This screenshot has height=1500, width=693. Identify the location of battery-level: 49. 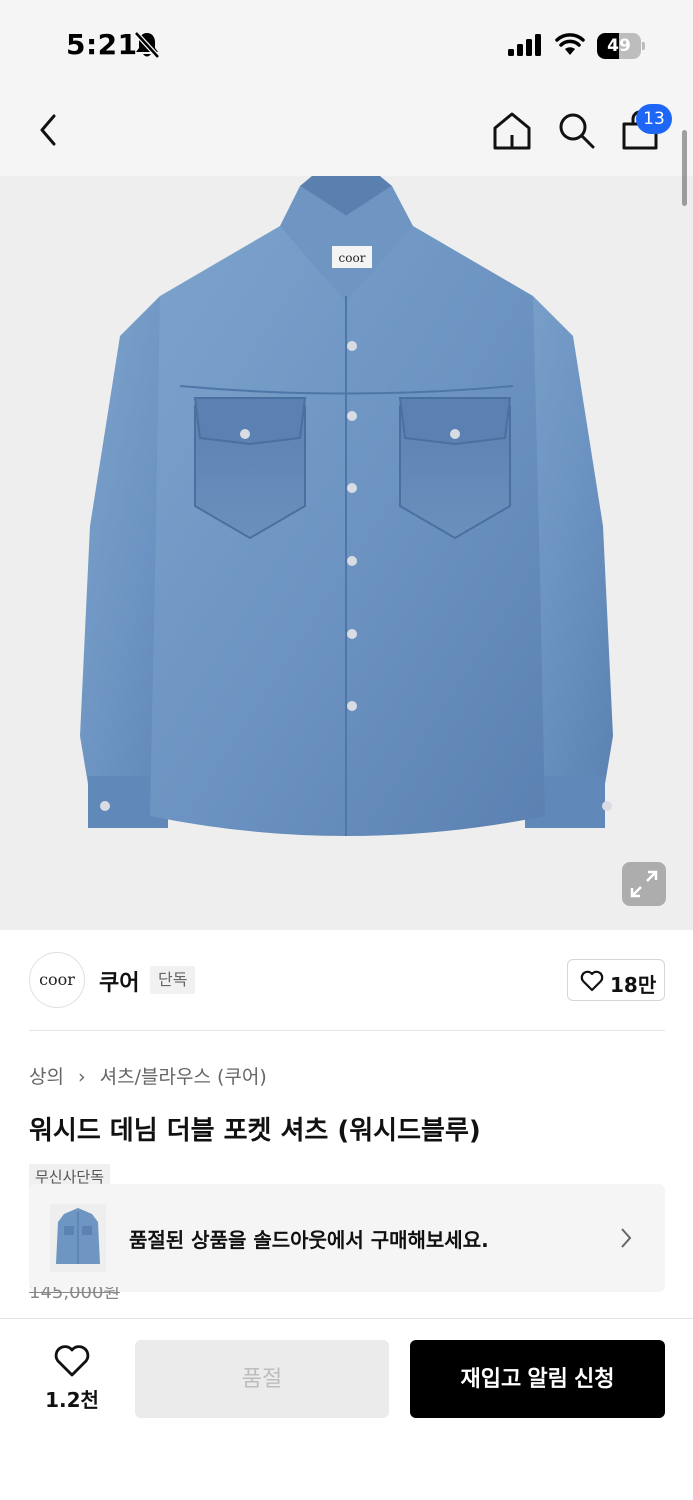
(619, 46).